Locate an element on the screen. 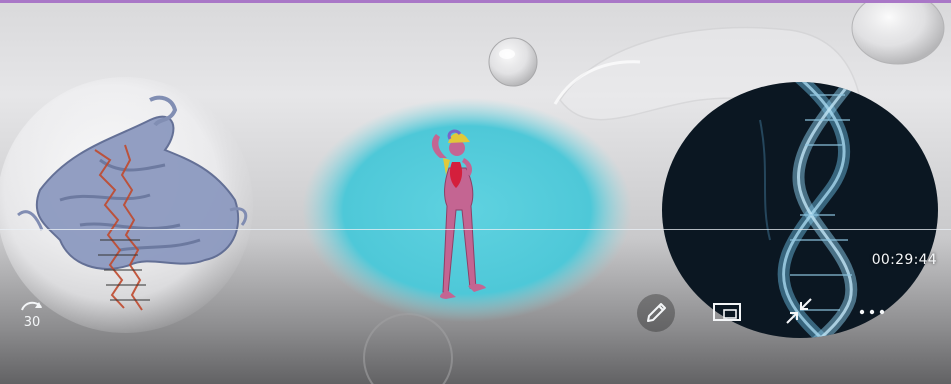 Image resolution: width=951 pixels, height=384 pixels. exit-fullscreen-button is located at coordinates (799, 311).